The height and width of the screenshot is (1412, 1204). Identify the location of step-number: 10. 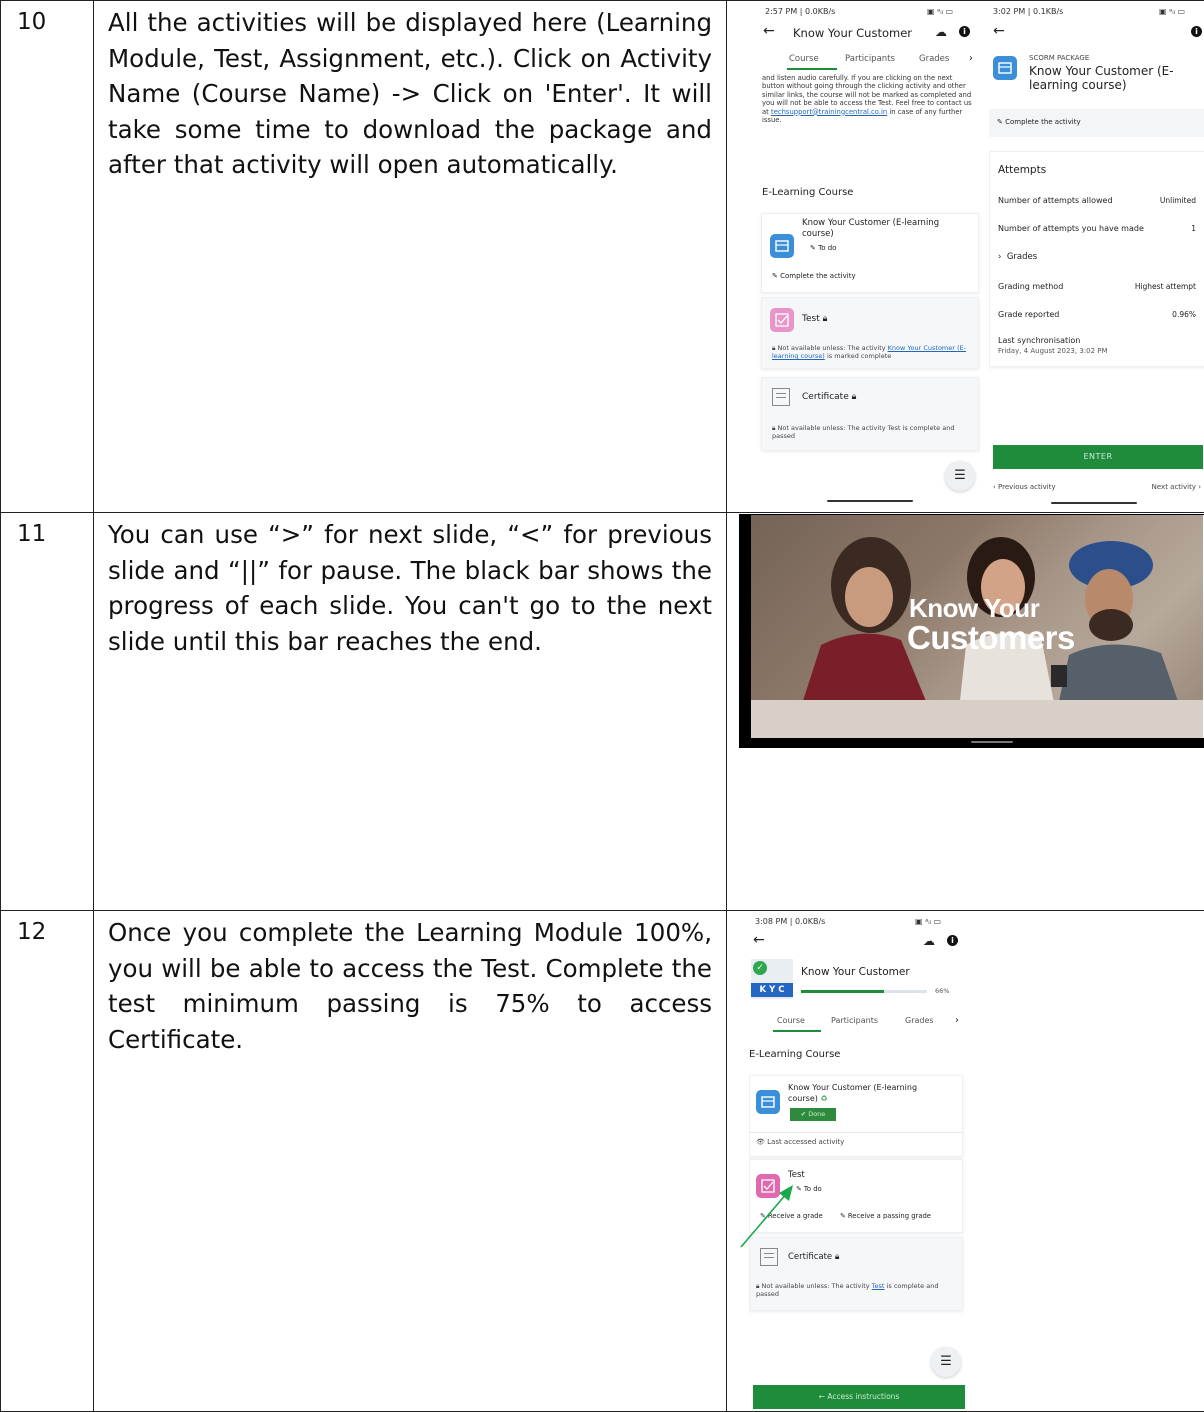
(47, 257).